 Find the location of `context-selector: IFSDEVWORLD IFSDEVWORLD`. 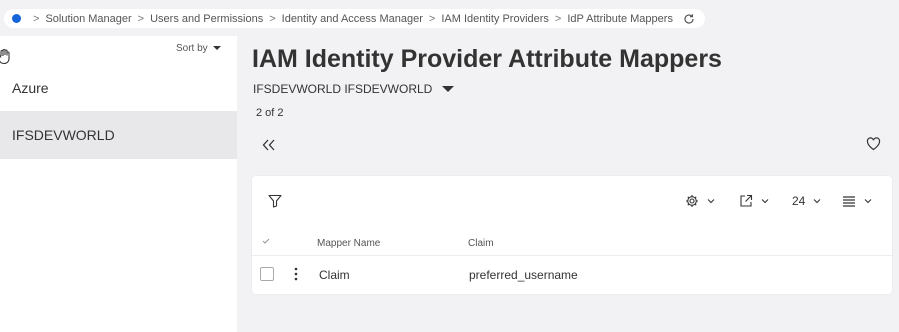

context-selector: IFSDEVWORLD IFSDEVWORLD is located at coordinates (354, 89).